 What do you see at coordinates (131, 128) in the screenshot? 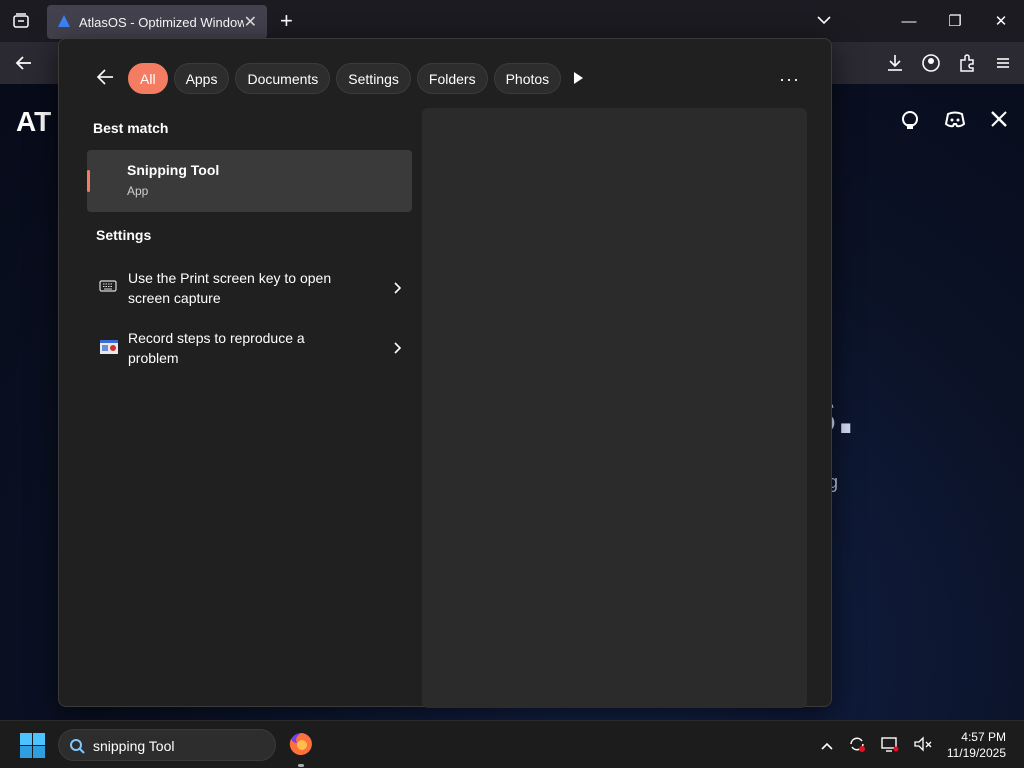
I see `best-match-title: Best match` at bounding box center [131, 128].